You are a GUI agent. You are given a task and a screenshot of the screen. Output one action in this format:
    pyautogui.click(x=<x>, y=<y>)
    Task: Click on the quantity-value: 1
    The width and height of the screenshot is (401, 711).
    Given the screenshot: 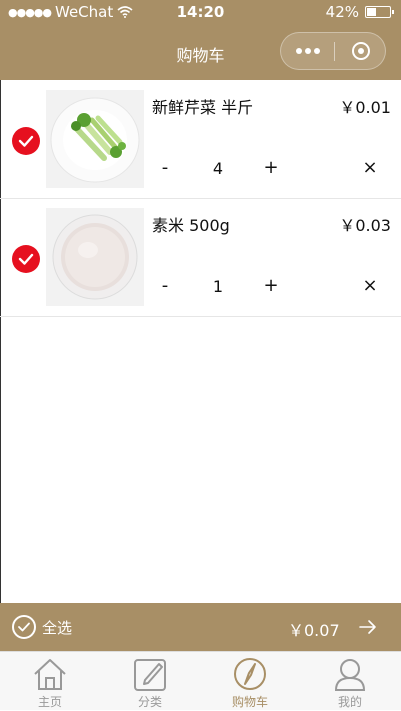 What is the action you would take?
    pyautogui.click(x=218, y=286)
    